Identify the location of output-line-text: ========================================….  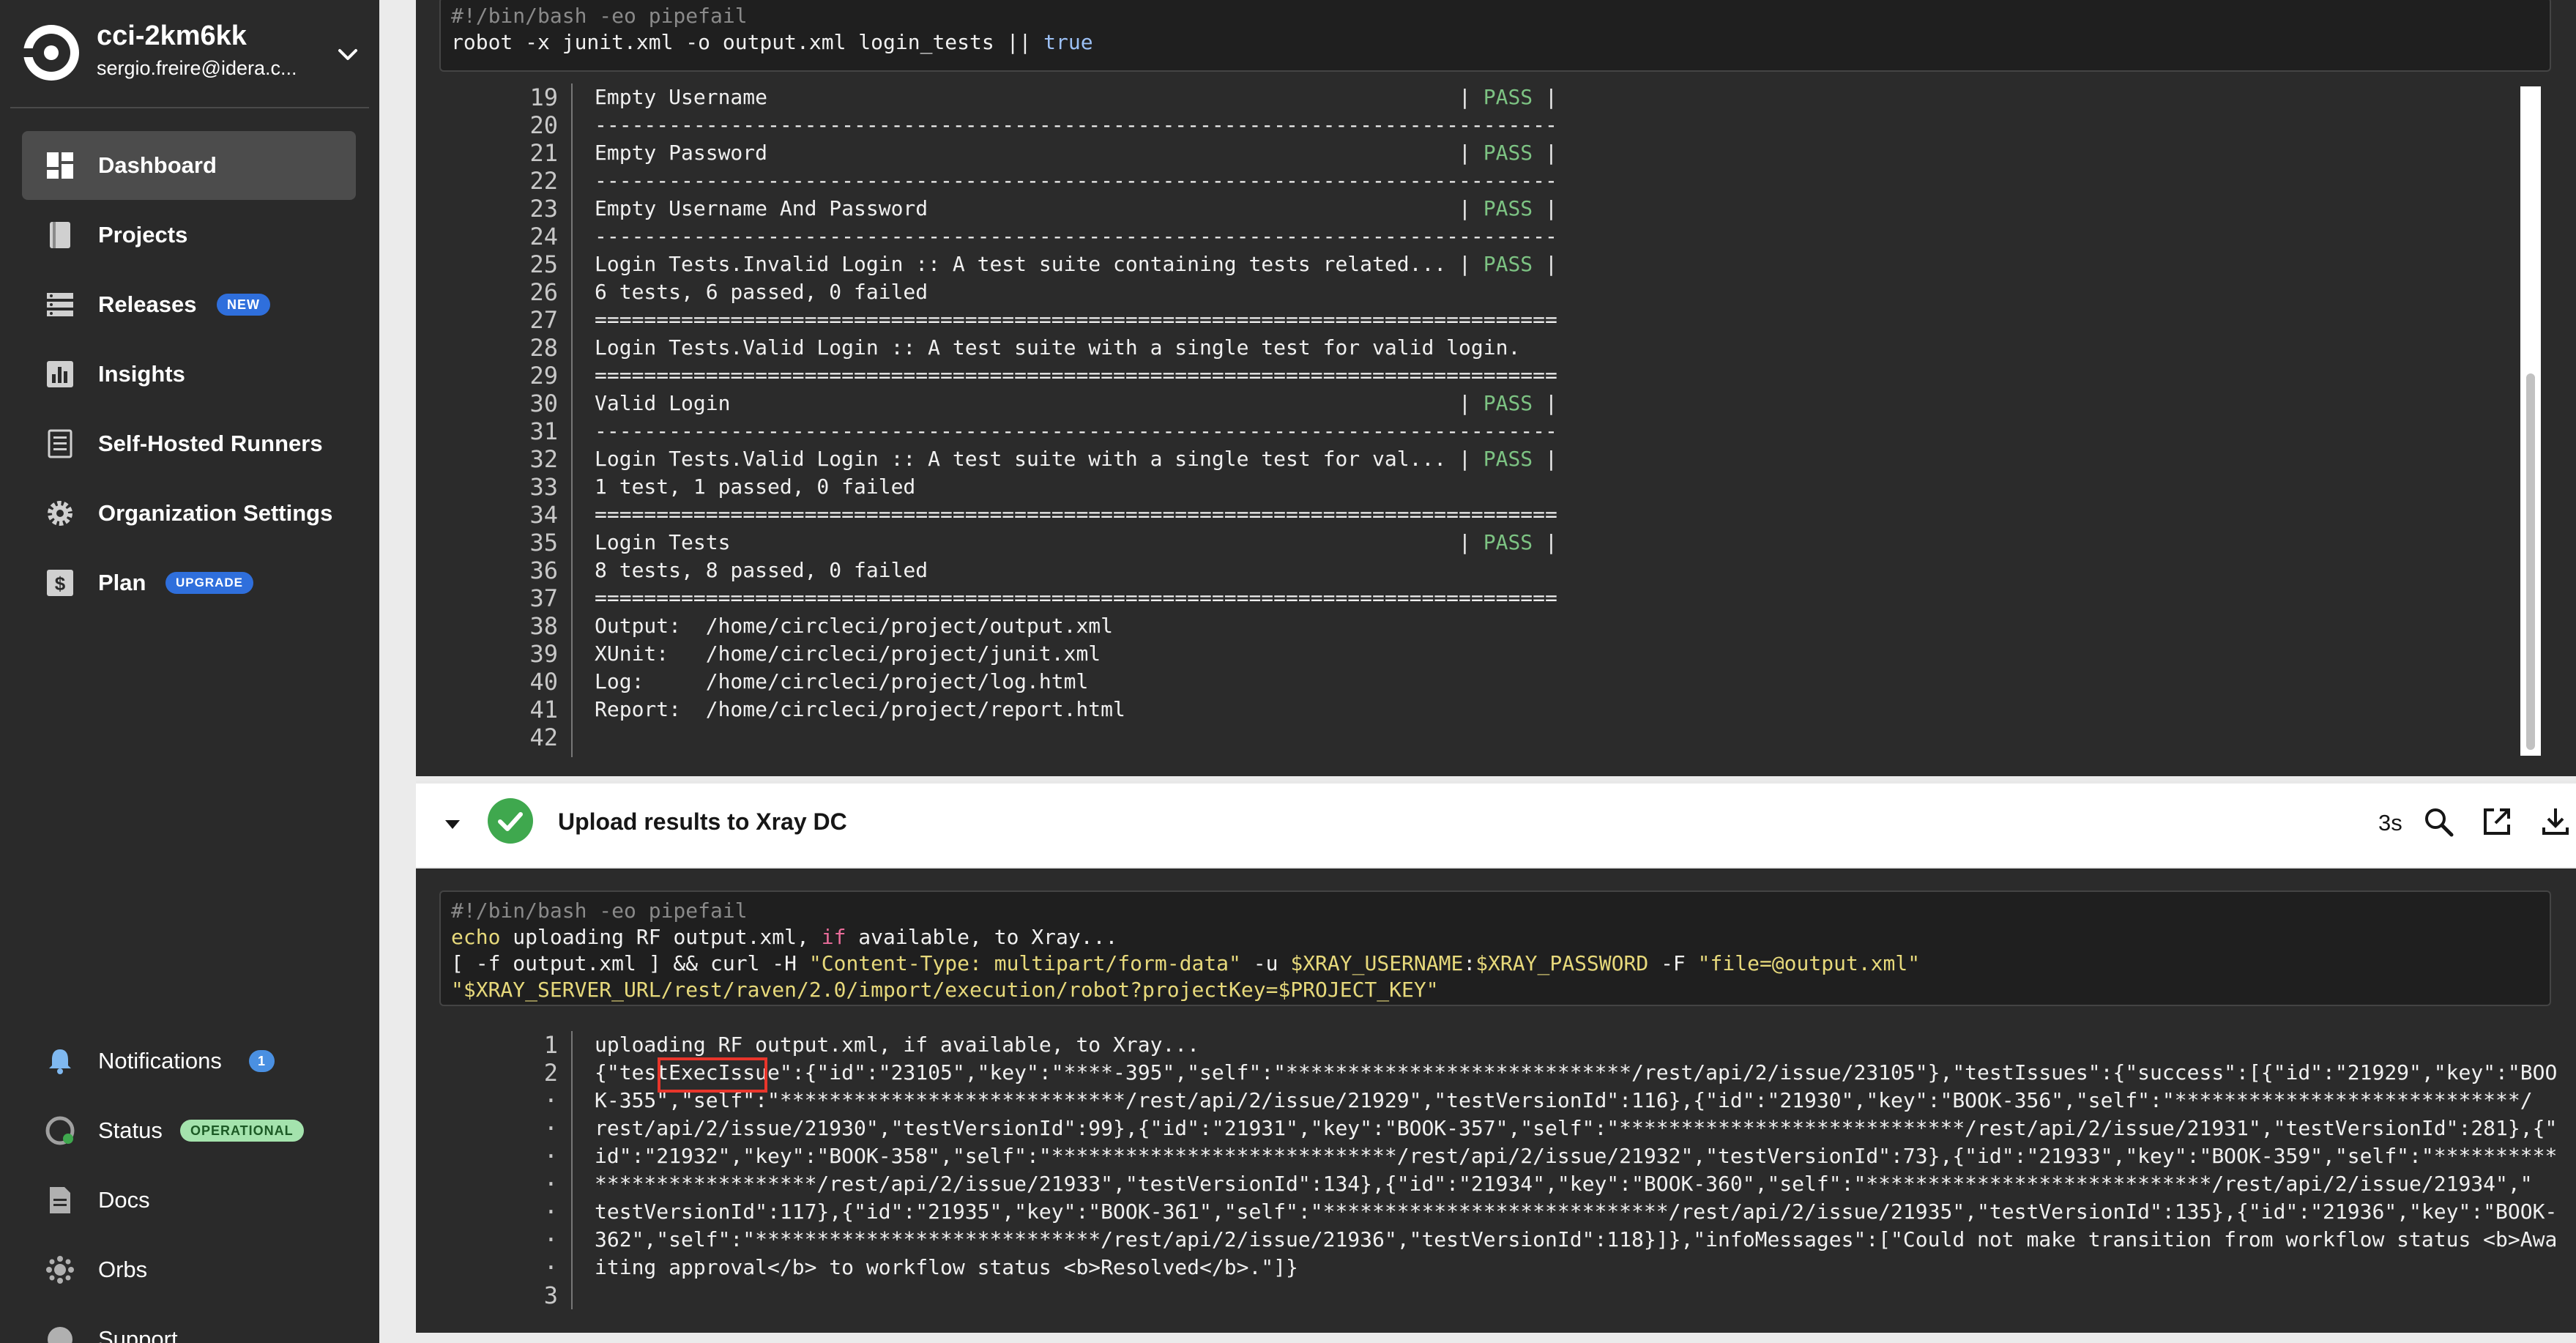
(1076, 320).